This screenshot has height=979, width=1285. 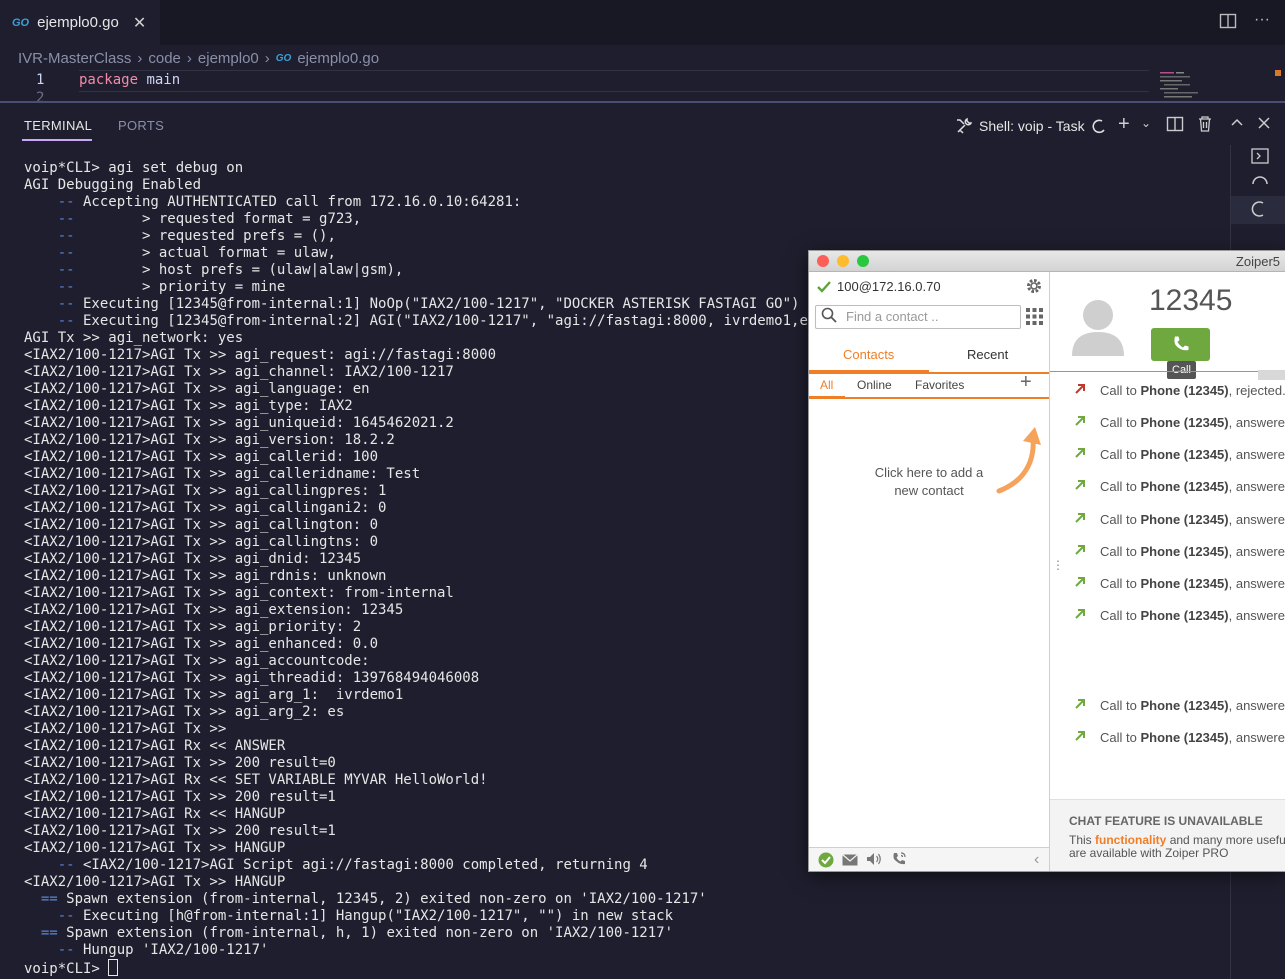 I want to click on log-text: <IAX2/100-1217>AGI Tx >> 200 result=0, so click(x=180, y=763).